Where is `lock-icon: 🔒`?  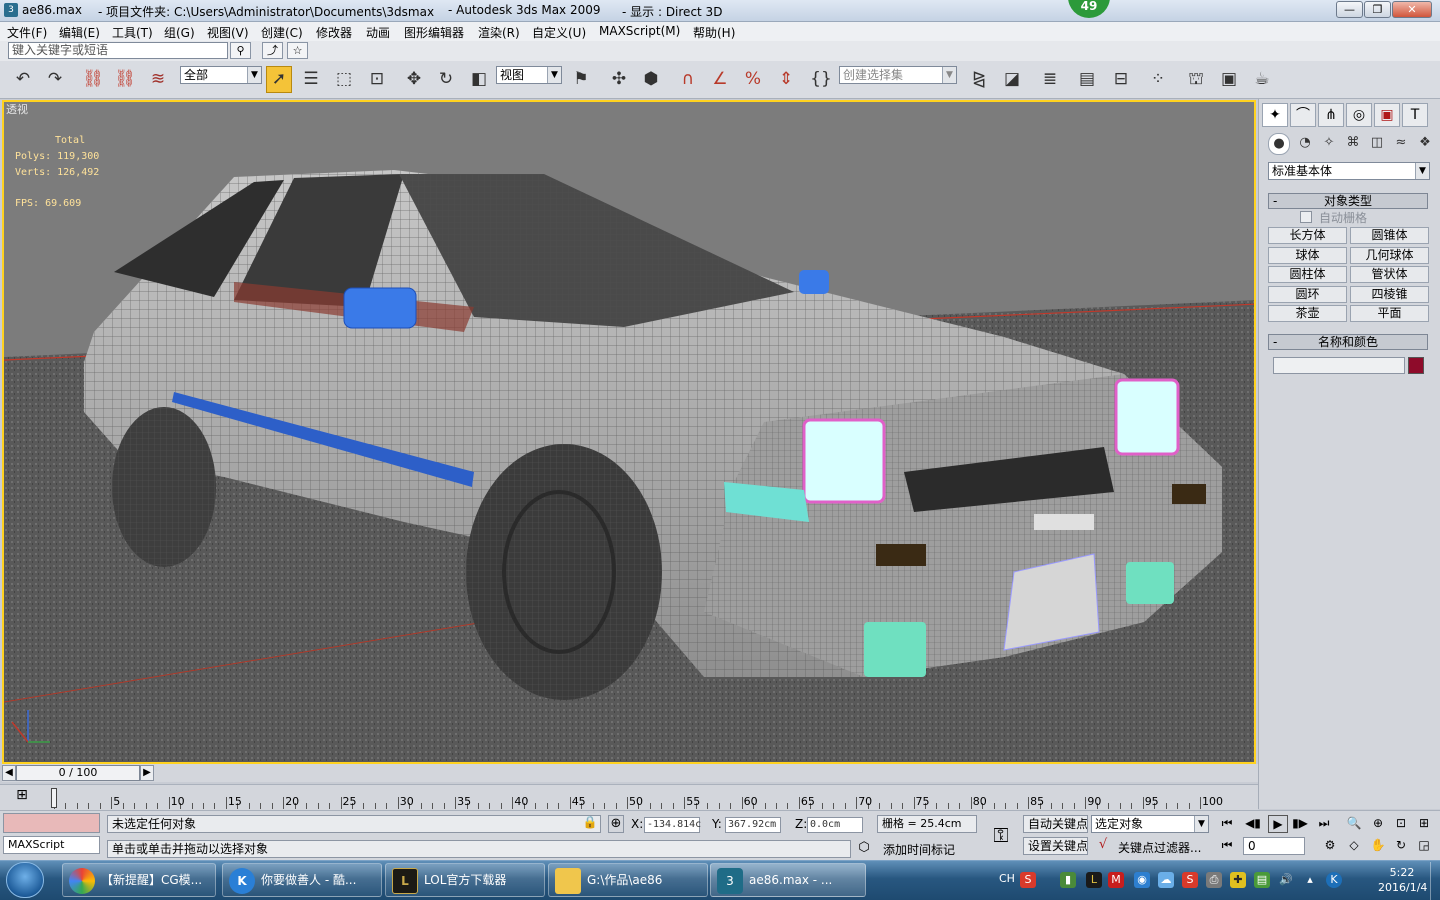 lock-icon: 🔒 is located at coordinates (590, 824).